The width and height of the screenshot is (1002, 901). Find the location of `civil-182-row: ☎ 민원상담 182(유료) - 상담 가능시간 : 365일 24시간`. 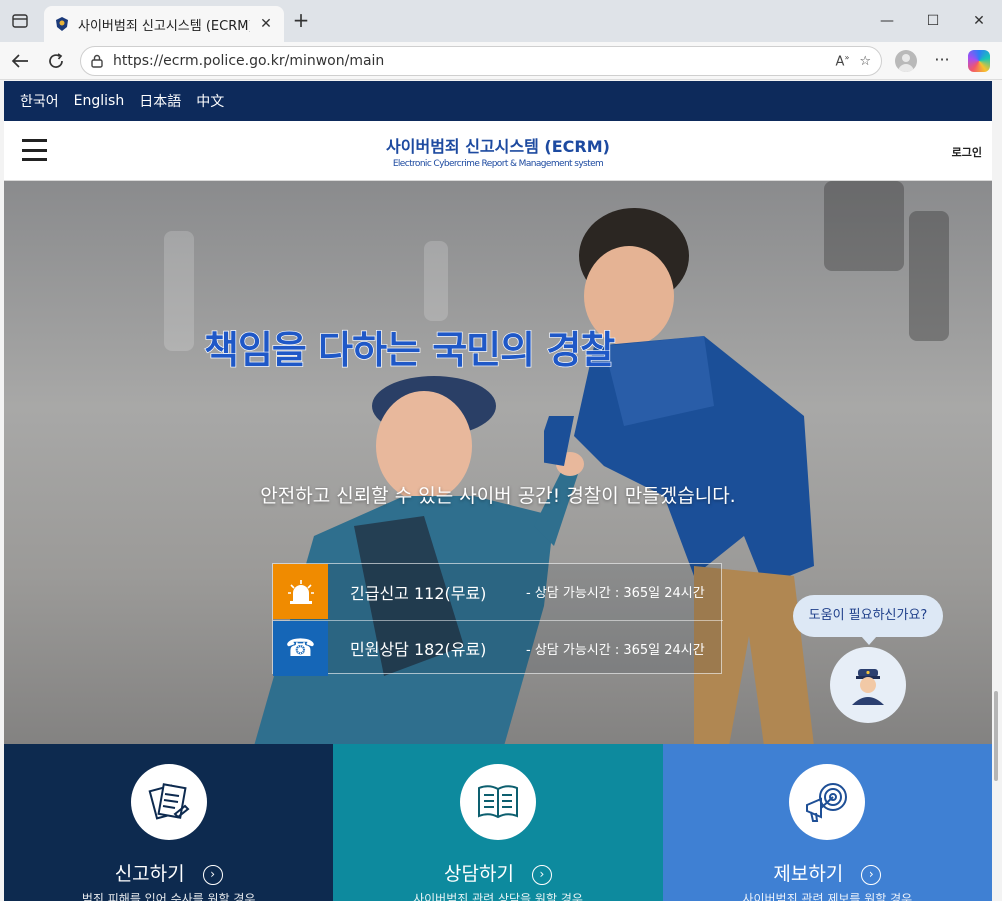

civil-182-row: ☎ 민원상담 182(유료) - 상담 가능시간 : 365일 24시간 is located at coordinates (498, 648).